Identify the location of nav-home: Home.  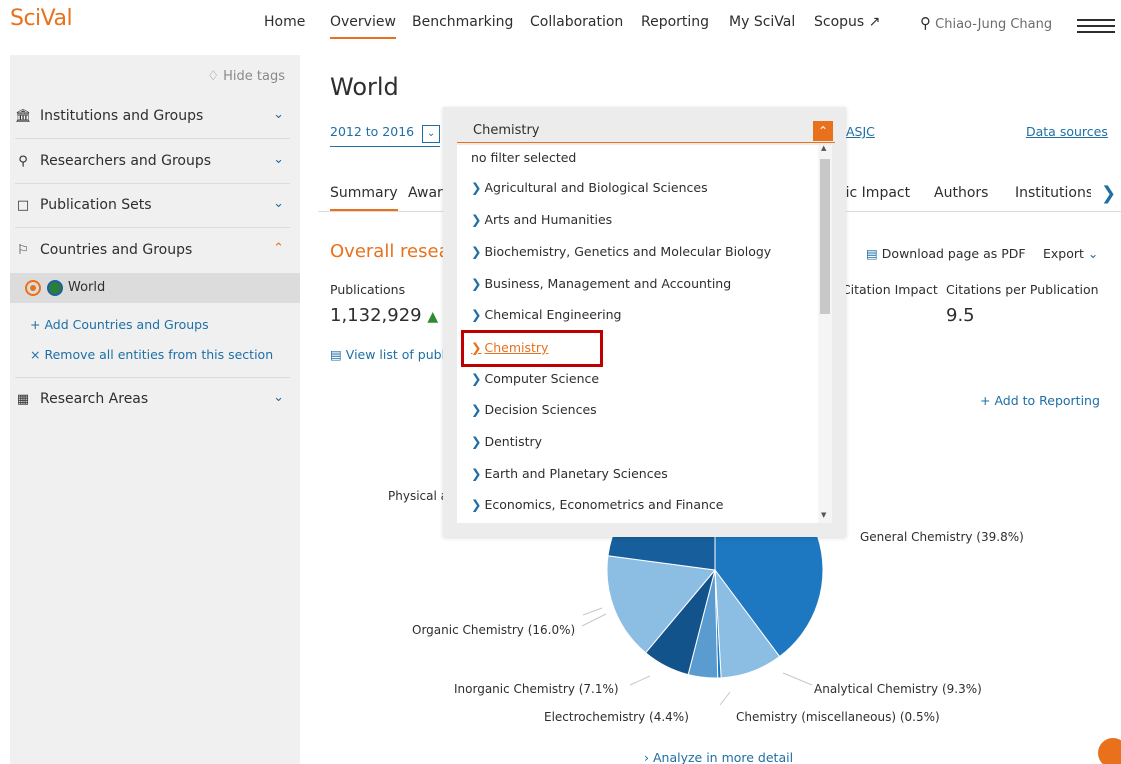
(284, 22).